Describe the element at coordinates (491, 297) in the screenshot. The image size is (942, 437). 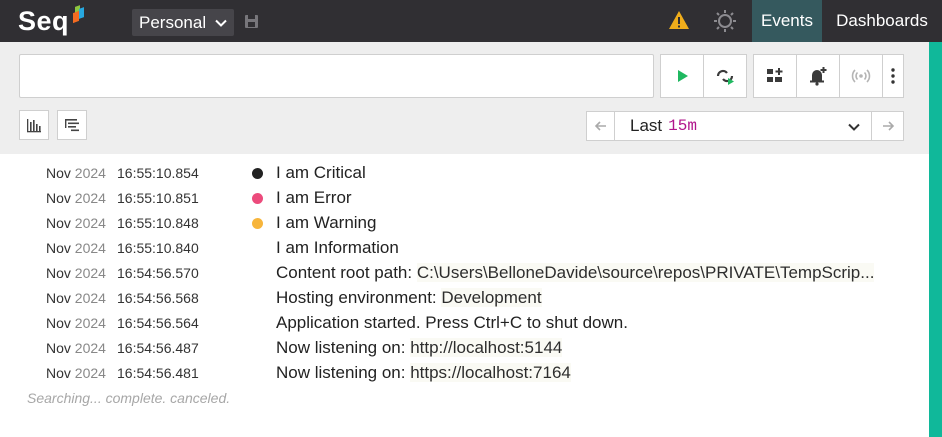
I see `event-property-value: Development` at that location.